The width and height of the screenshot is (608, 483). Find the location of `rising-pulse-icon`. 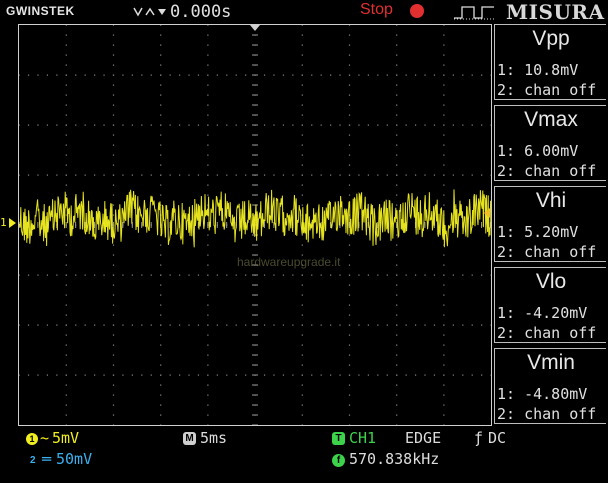

rising-pulse-icon is located at coordinates (474, 13).